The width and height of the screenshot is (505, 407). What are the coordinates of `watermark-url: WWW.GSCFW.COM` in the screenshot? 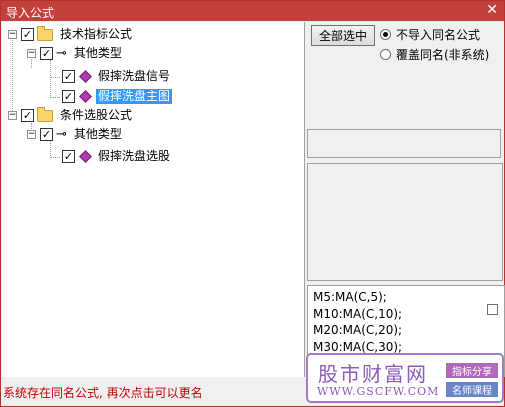 It's located at (378, 391).